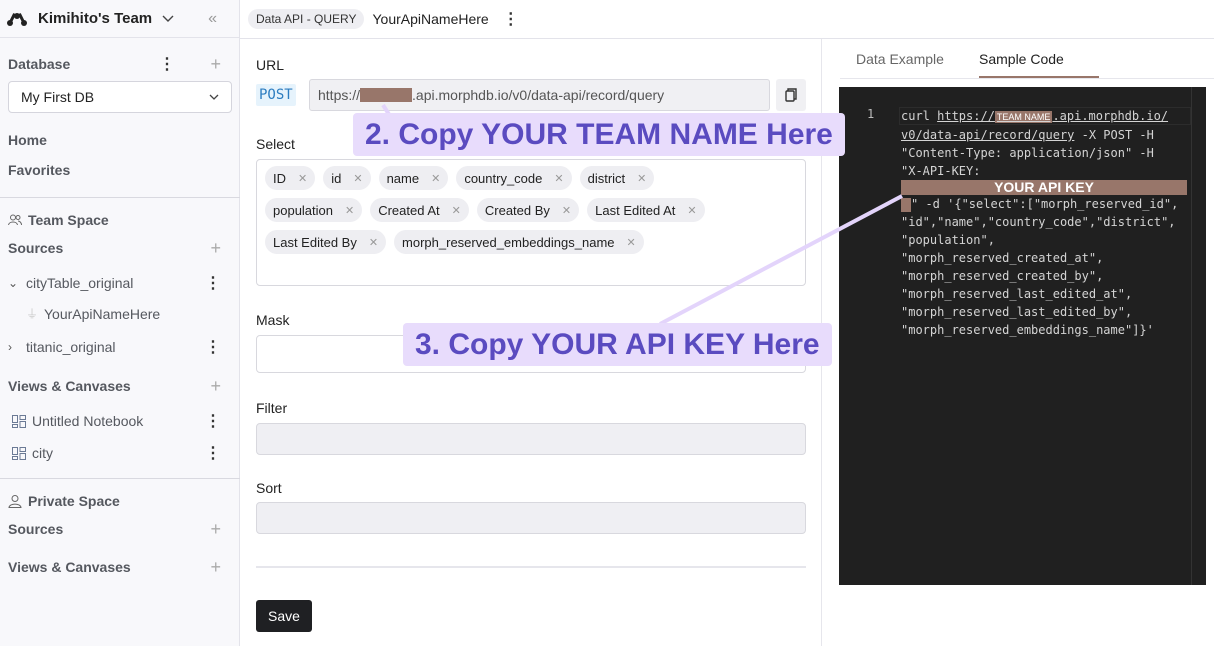  I want to click on view-untitled-notebook: Untitled Notebook ⋮, so click(116, 421).